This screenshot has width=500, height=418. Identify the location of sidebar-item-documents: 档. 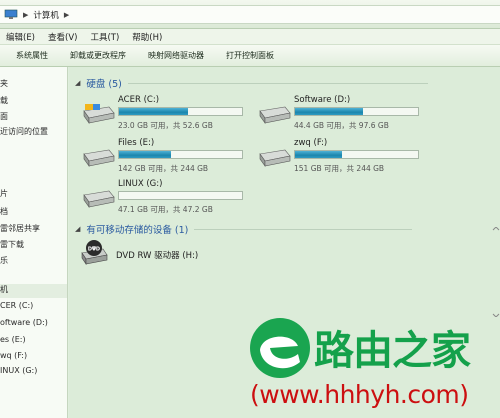
(4, 211).